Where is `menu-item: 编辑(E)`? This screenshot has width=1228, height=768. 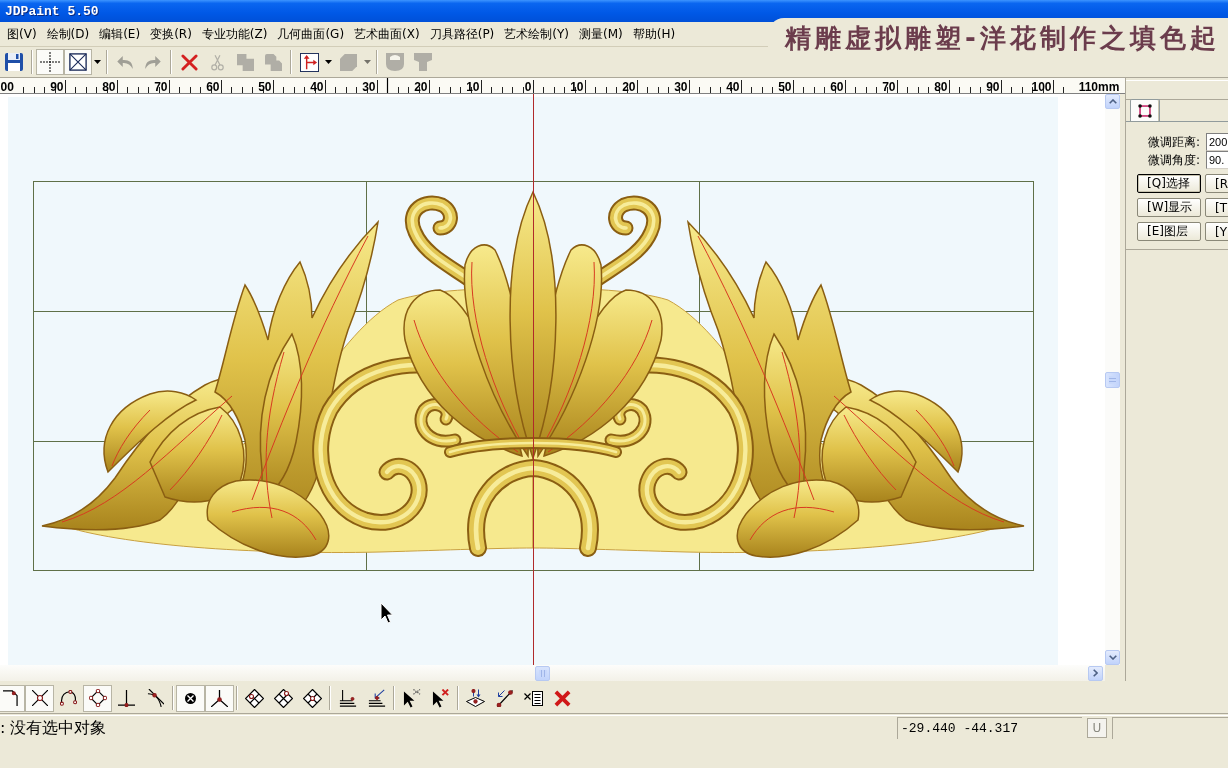 menu-item: 编辑(E) is located at coordinates (120, 34).